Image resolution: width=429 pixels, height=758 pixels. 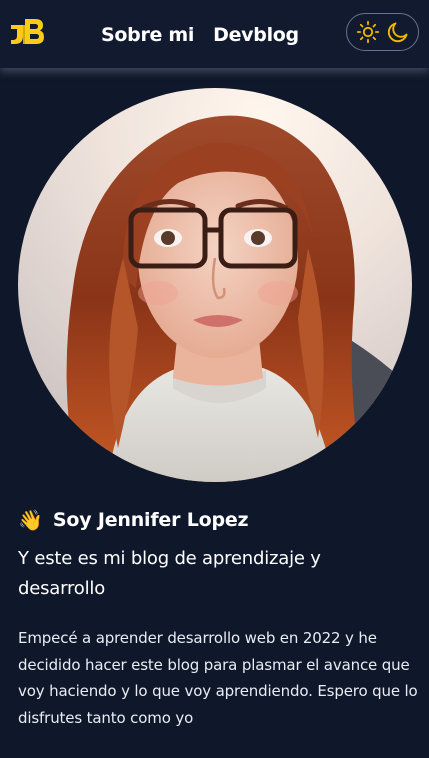 I want to click on greeting-text: Soy Jennifer Lopez, so click(x=150, y=520).